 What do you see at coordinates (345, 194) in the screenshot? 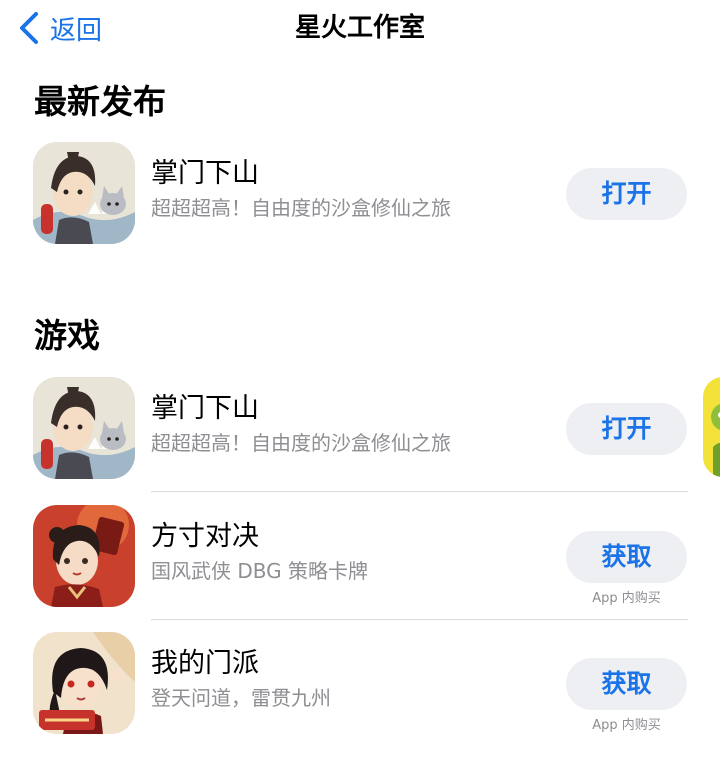
I see `app-row-zhangmen-latest: 掌门下山 超超超高！自由度的沙盒修仙之旅 打开` at bounding box center [345, 194].